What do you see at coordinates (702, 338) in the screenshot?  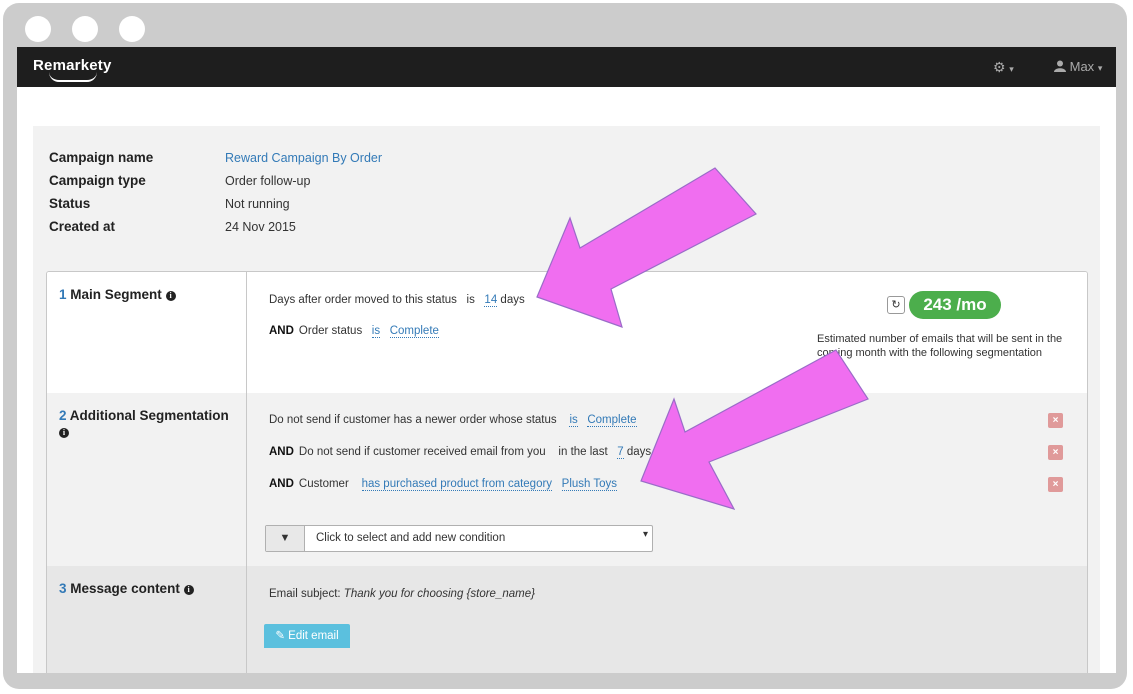 I see `annotation-arrows` at bounding box center [702, 338].